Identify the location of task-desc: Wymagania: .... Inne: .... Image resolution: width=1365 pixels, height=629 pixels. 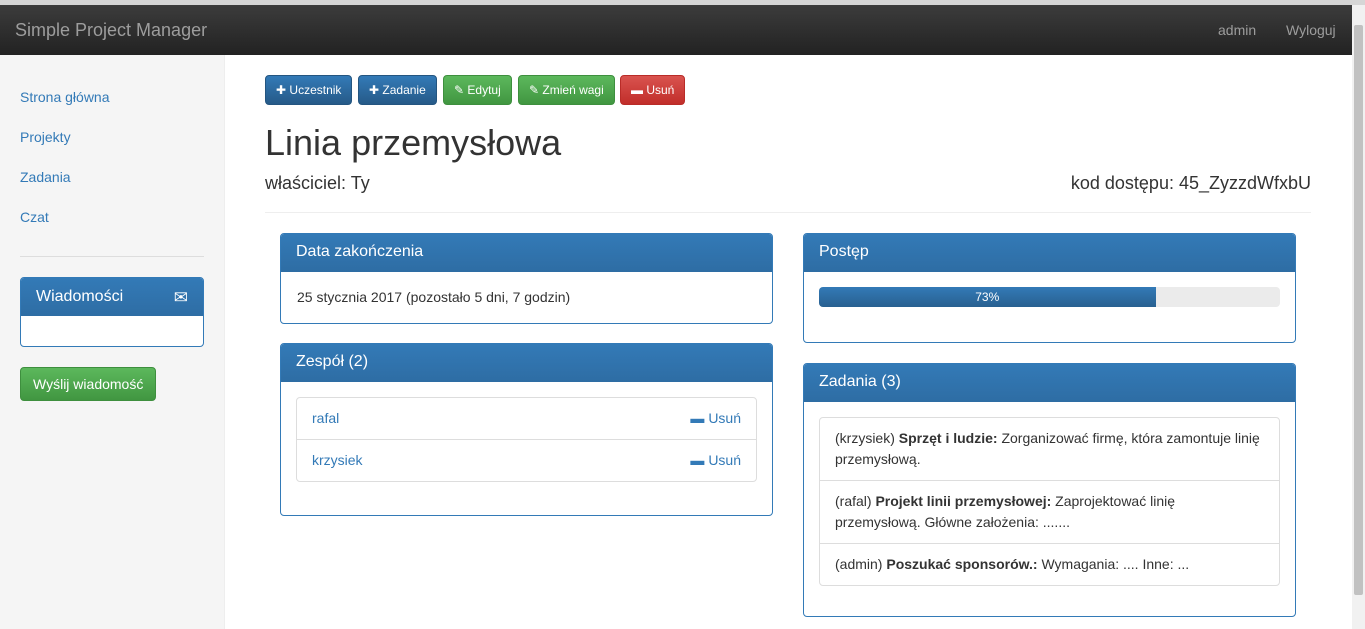
(1115, 564).